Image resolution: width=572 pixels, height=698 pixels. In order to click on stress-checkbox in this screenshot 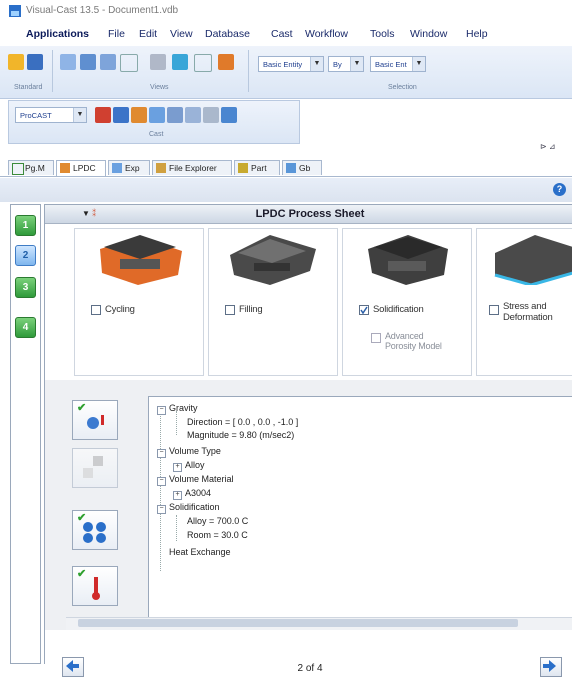, I will do `click(494, 310)`.